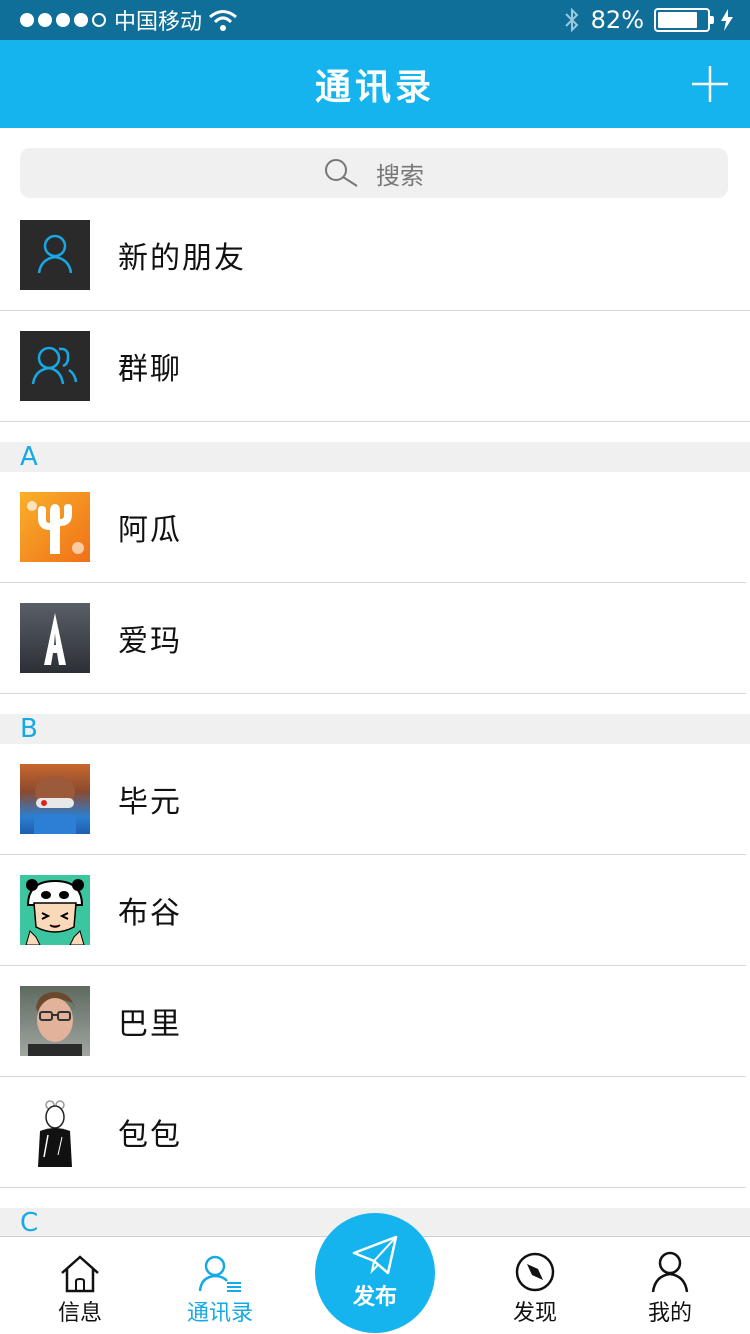  Describe the element at coordinates (150, 1024) in the screenshot. I see `contact-name: 巴里` at that location.